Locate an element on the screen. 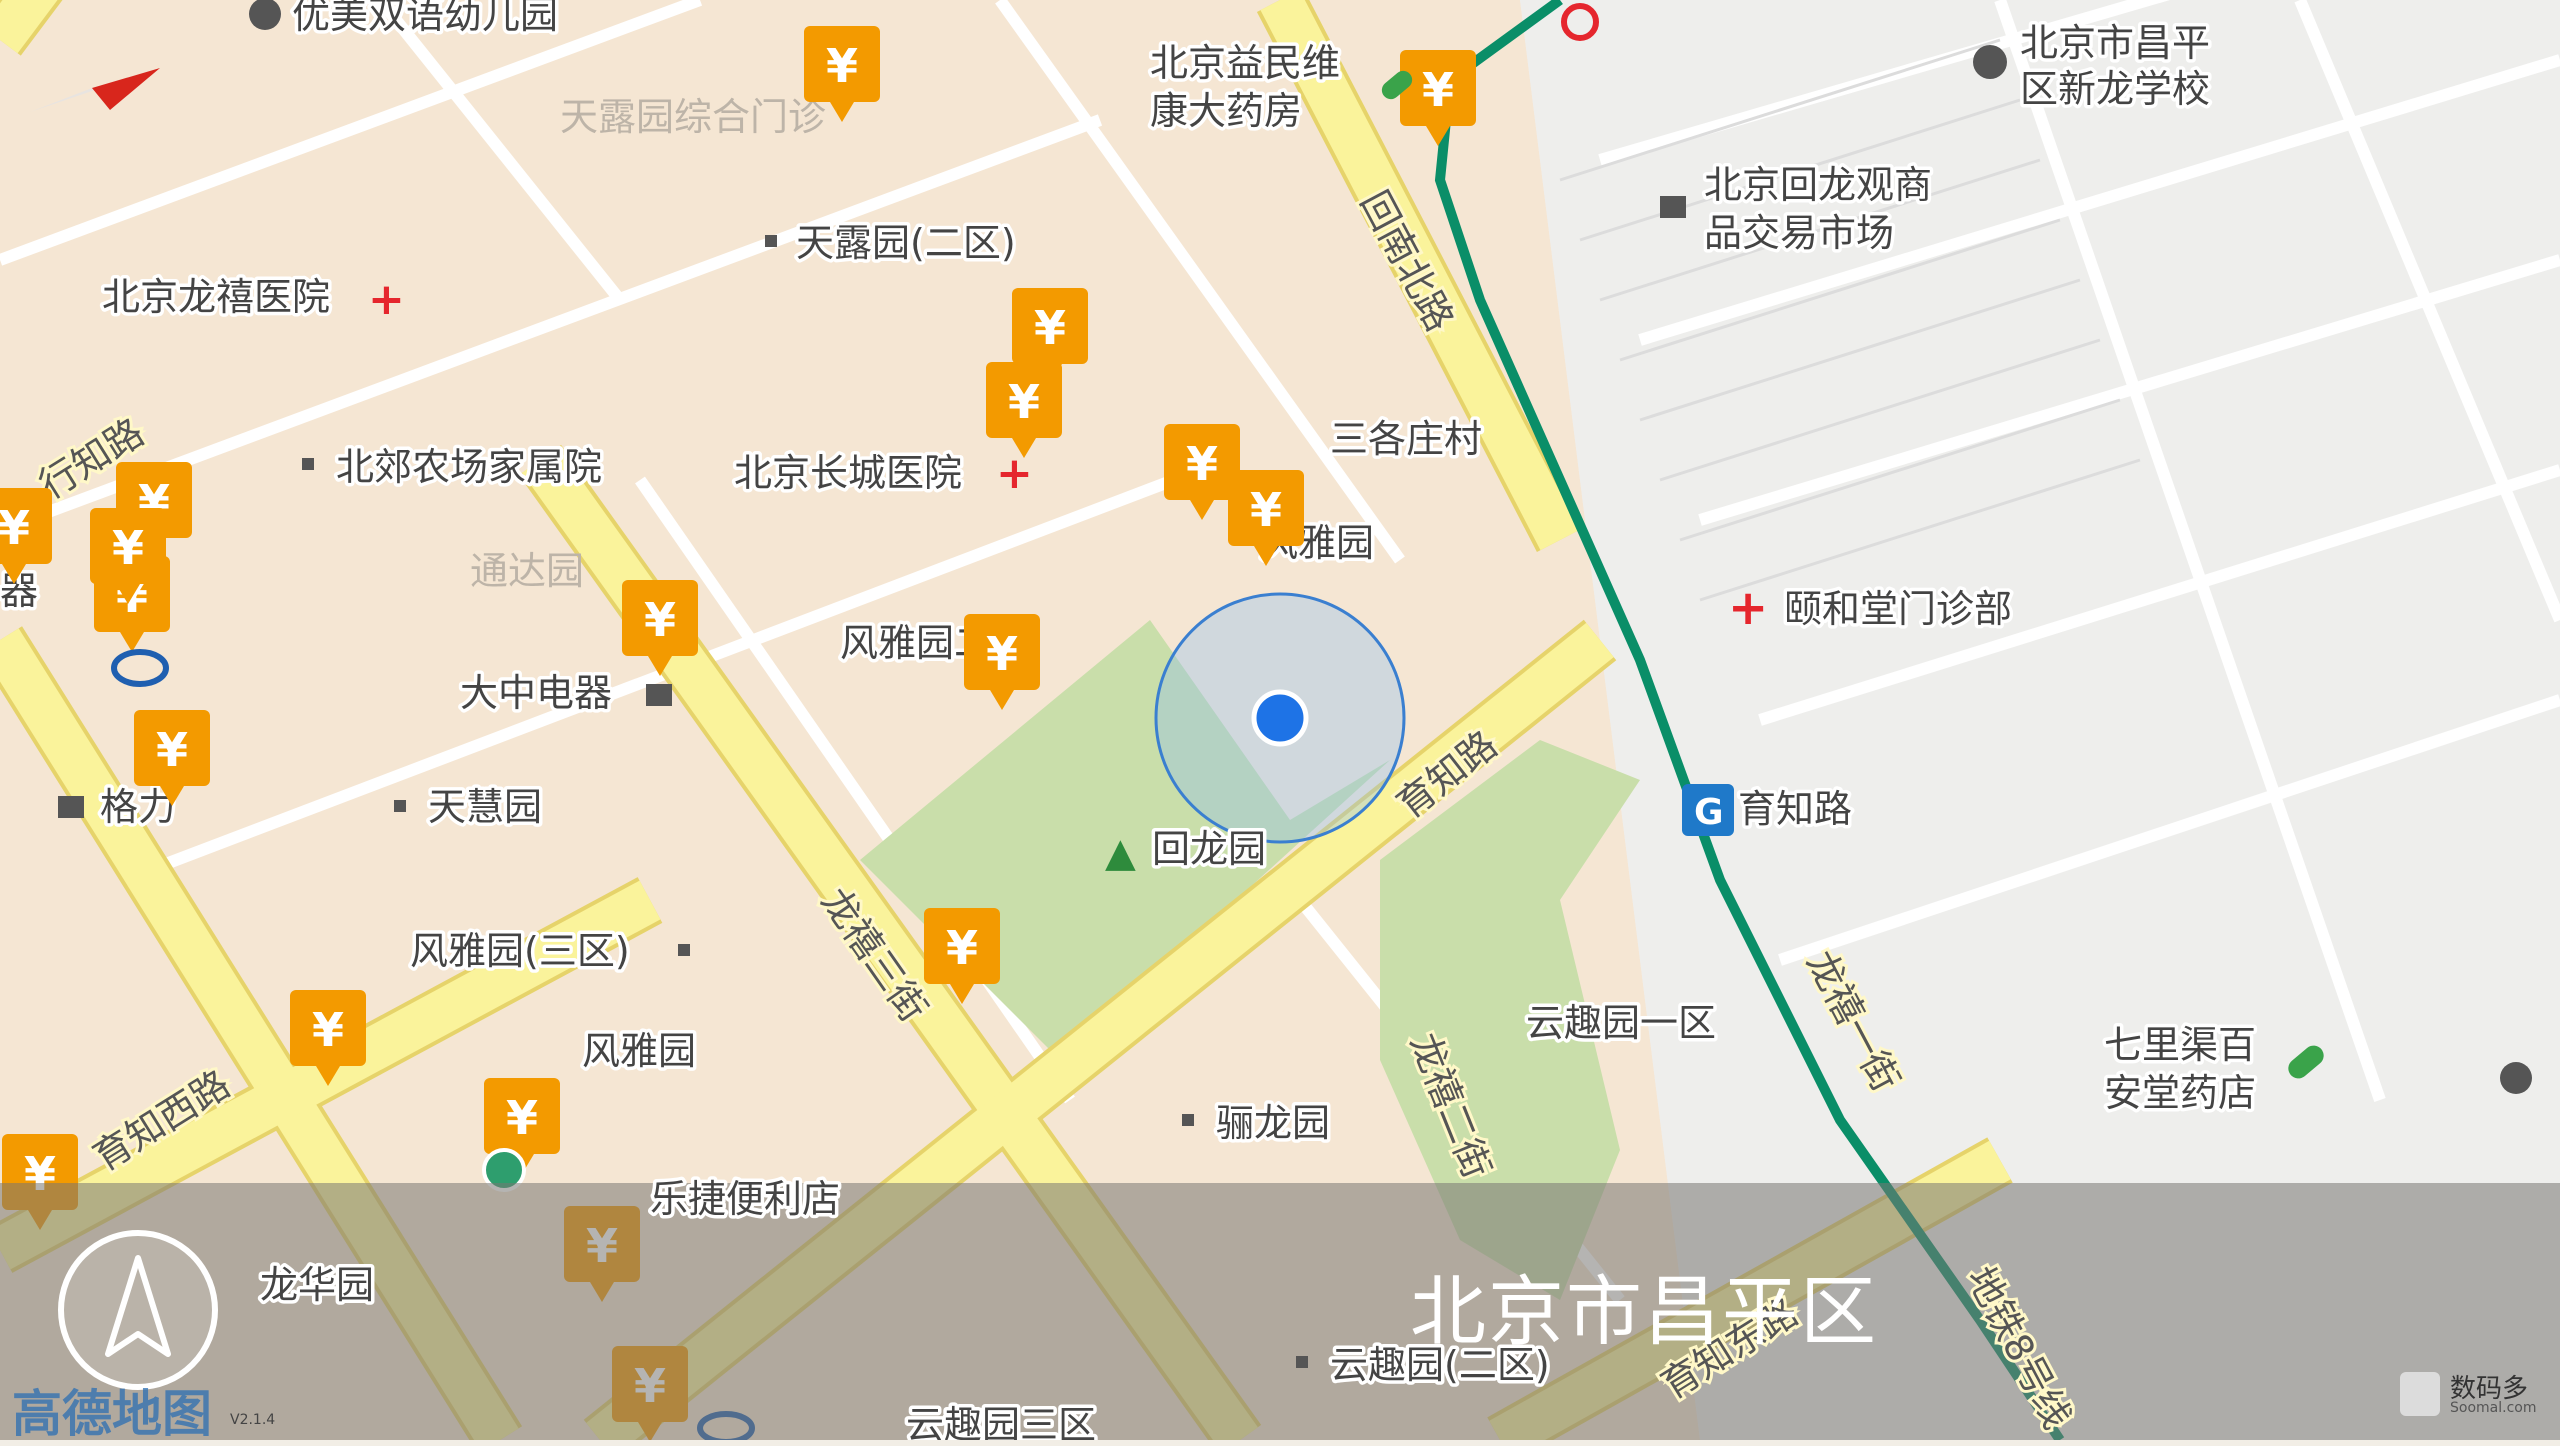  poi-lejie-store: 乐捷便利店 is located at coordinates (745, 1199).